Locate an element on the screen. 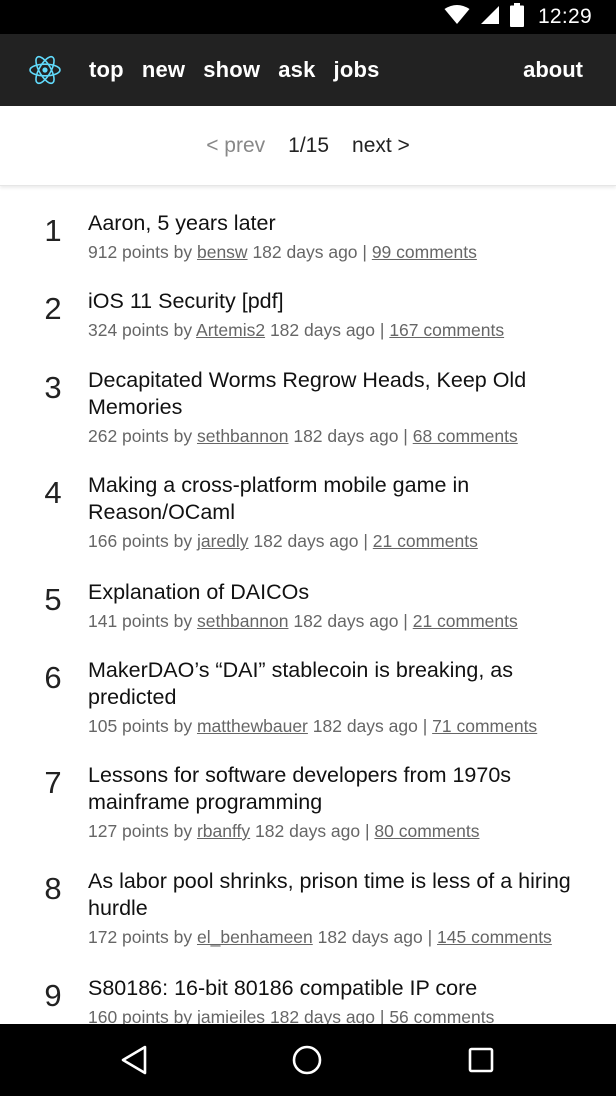  story-author-link: jamieiles is located at coordinates (231, 1015).